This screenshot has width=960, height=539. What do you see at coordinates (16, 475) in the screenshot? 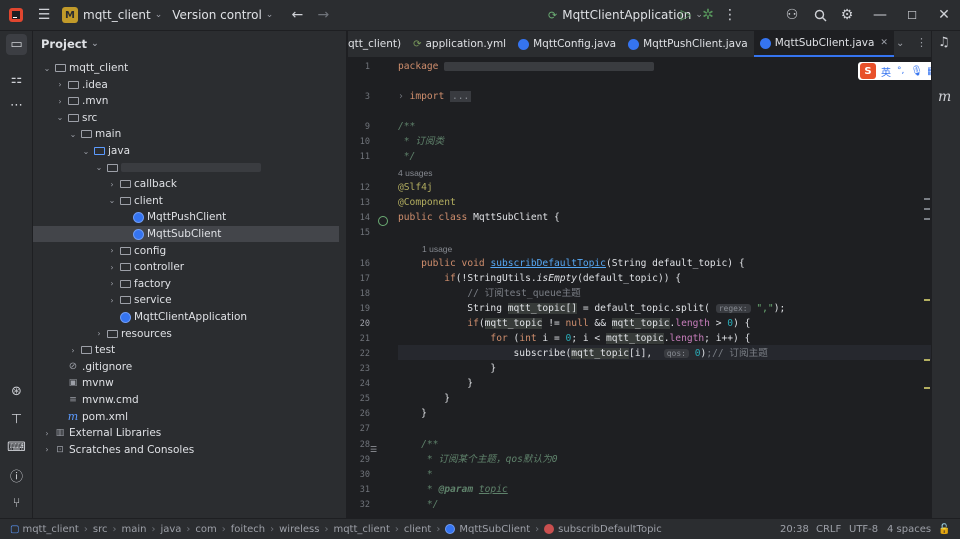
I see `problems-tool-icon: ⓘ` at bounding box center [16, 475].